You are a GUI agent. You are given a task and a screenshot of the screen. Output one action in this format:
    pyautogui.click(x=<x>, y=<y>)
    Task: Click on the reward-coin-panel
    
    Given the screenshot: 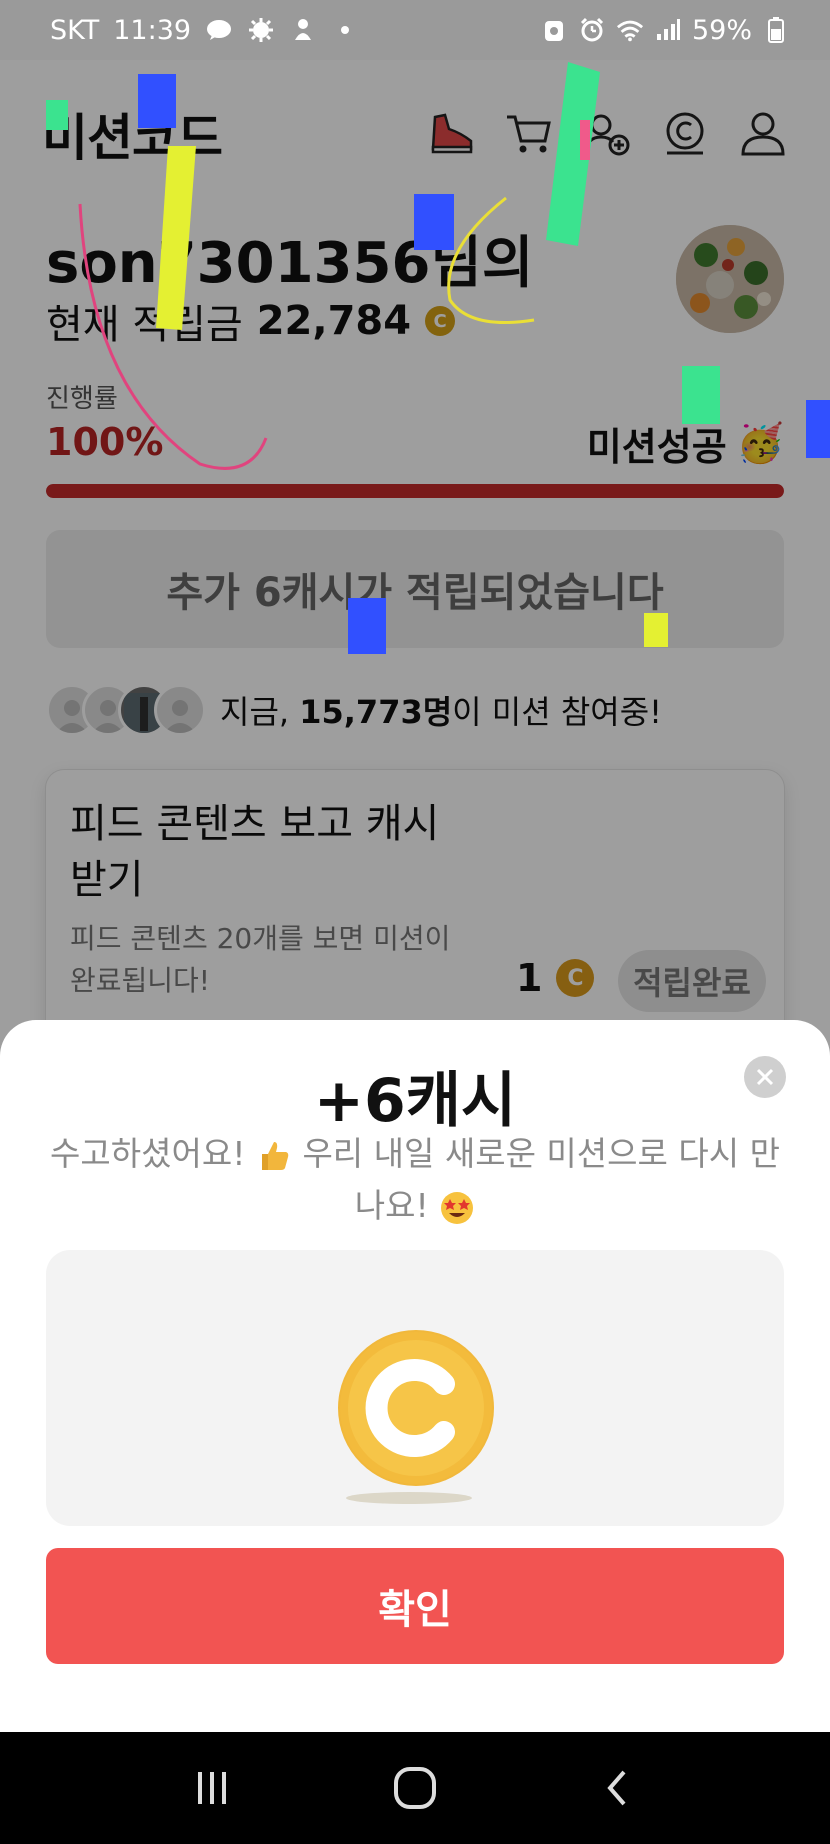 What is the action you would take?
    pyautogui.click(x=415, y=1388)
    